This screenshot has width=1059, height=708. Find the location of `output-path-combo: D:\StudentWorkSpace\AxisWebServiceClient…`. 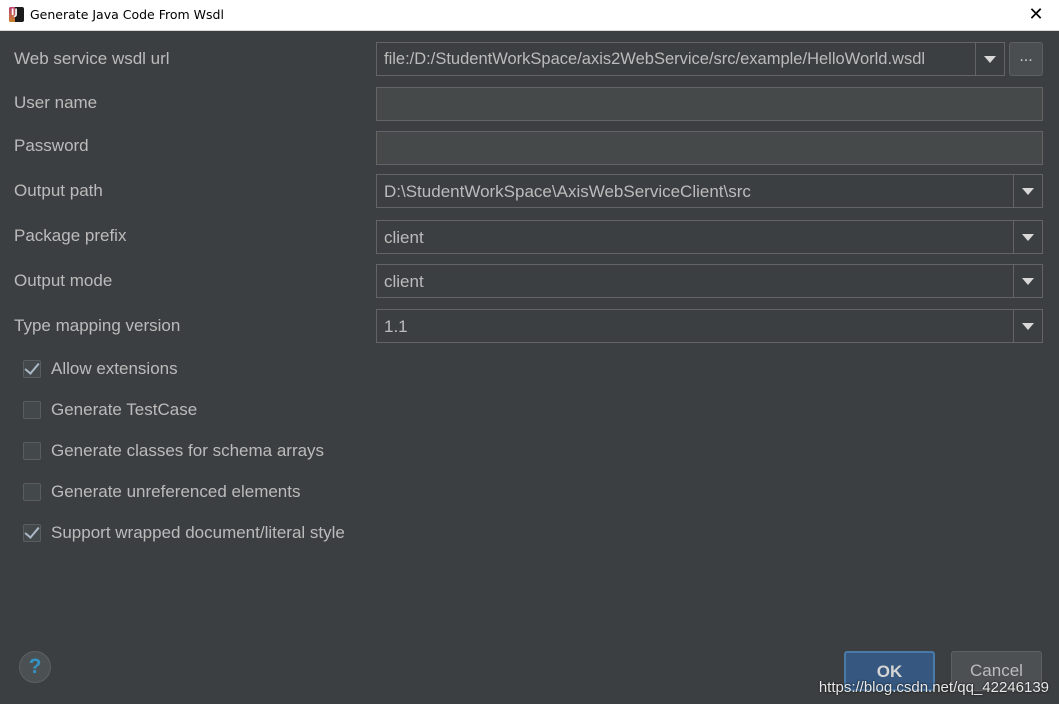

output-path-combo: D:\StudentWorkSpace\AxisWebServiceClient… is located at coordinates (709, 191).